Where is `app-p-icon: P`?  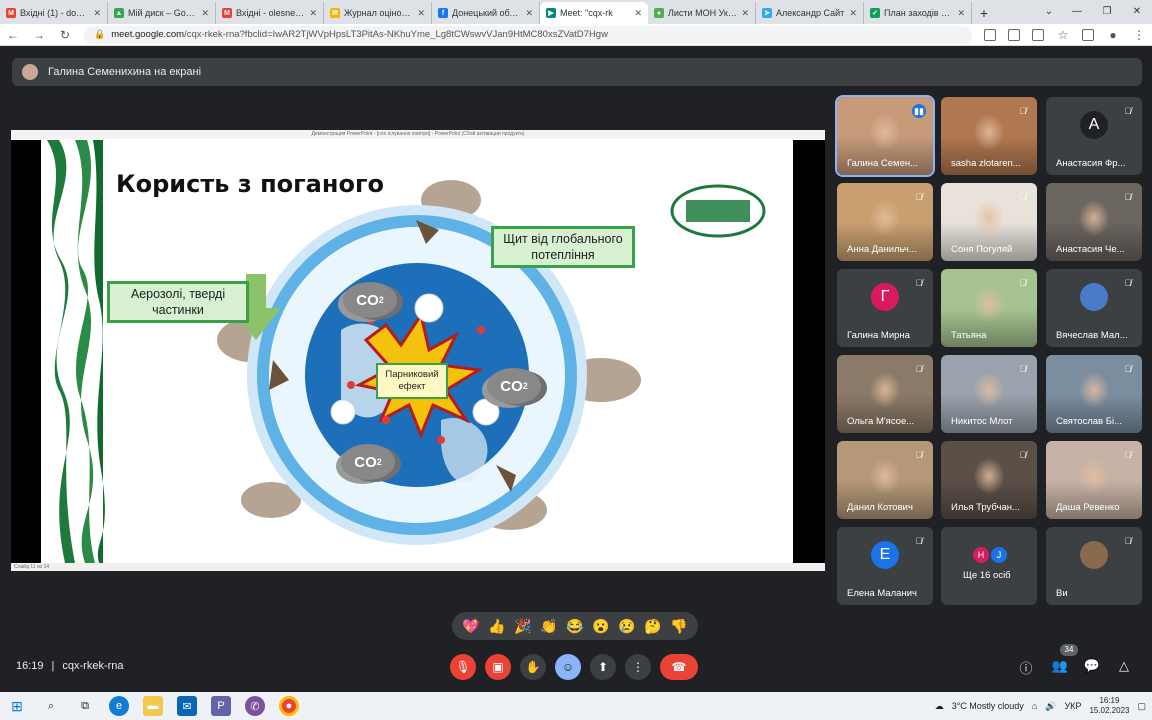
app-p-icon: P is located at coordinates (221, 706).